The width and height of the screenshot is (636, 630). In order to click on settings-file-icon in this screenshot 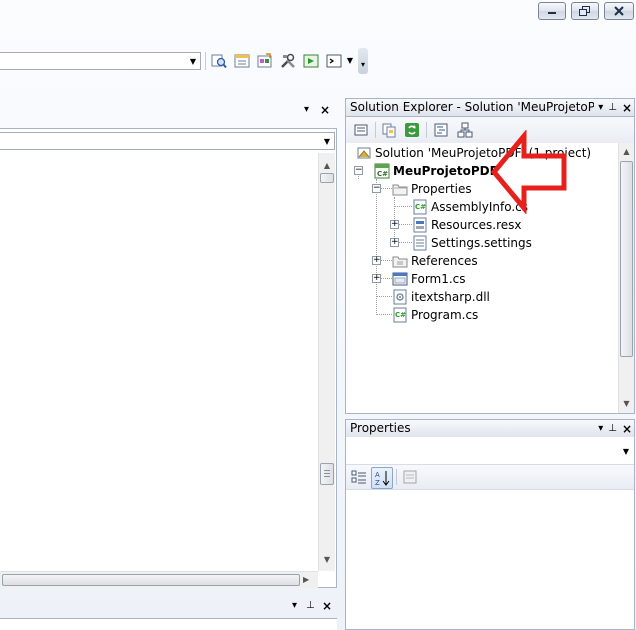, I will do `click(420, 243)`.